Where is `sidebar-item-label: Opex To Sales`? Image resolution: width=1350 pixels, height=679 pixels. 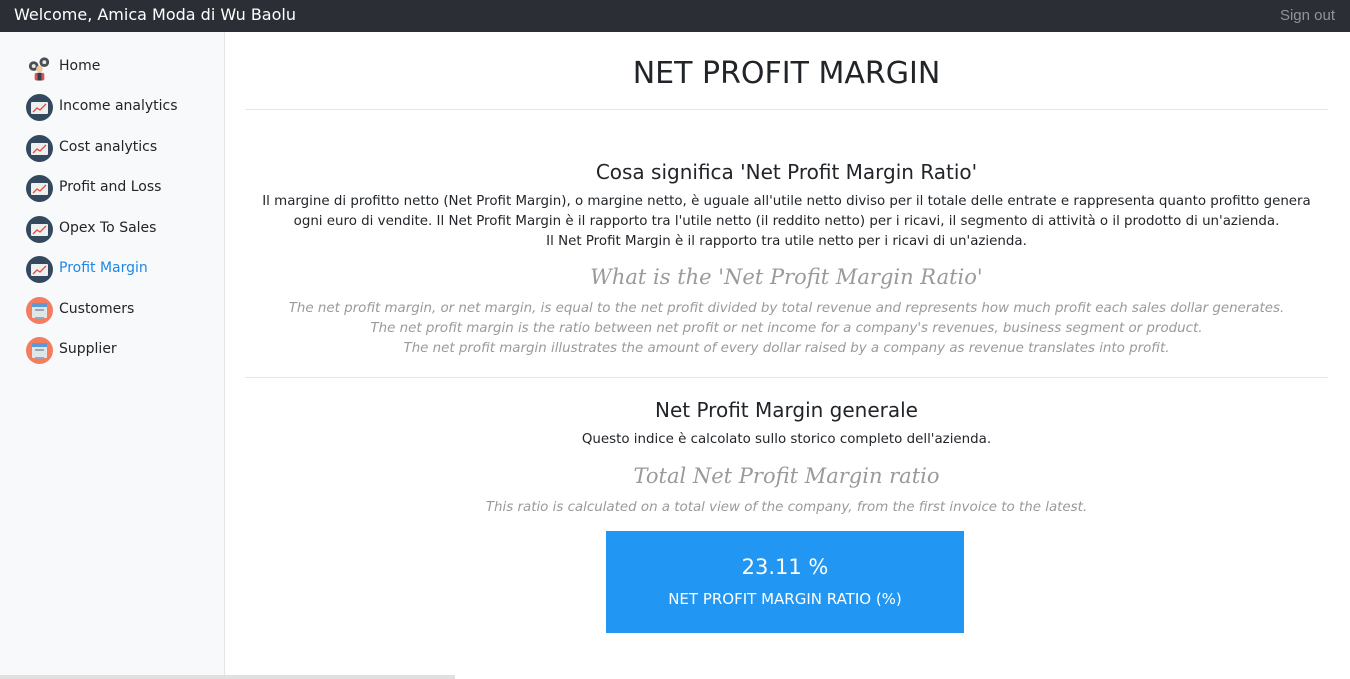
sidebar-item-label: Opex To Sales is located at coordinates (108, 228).